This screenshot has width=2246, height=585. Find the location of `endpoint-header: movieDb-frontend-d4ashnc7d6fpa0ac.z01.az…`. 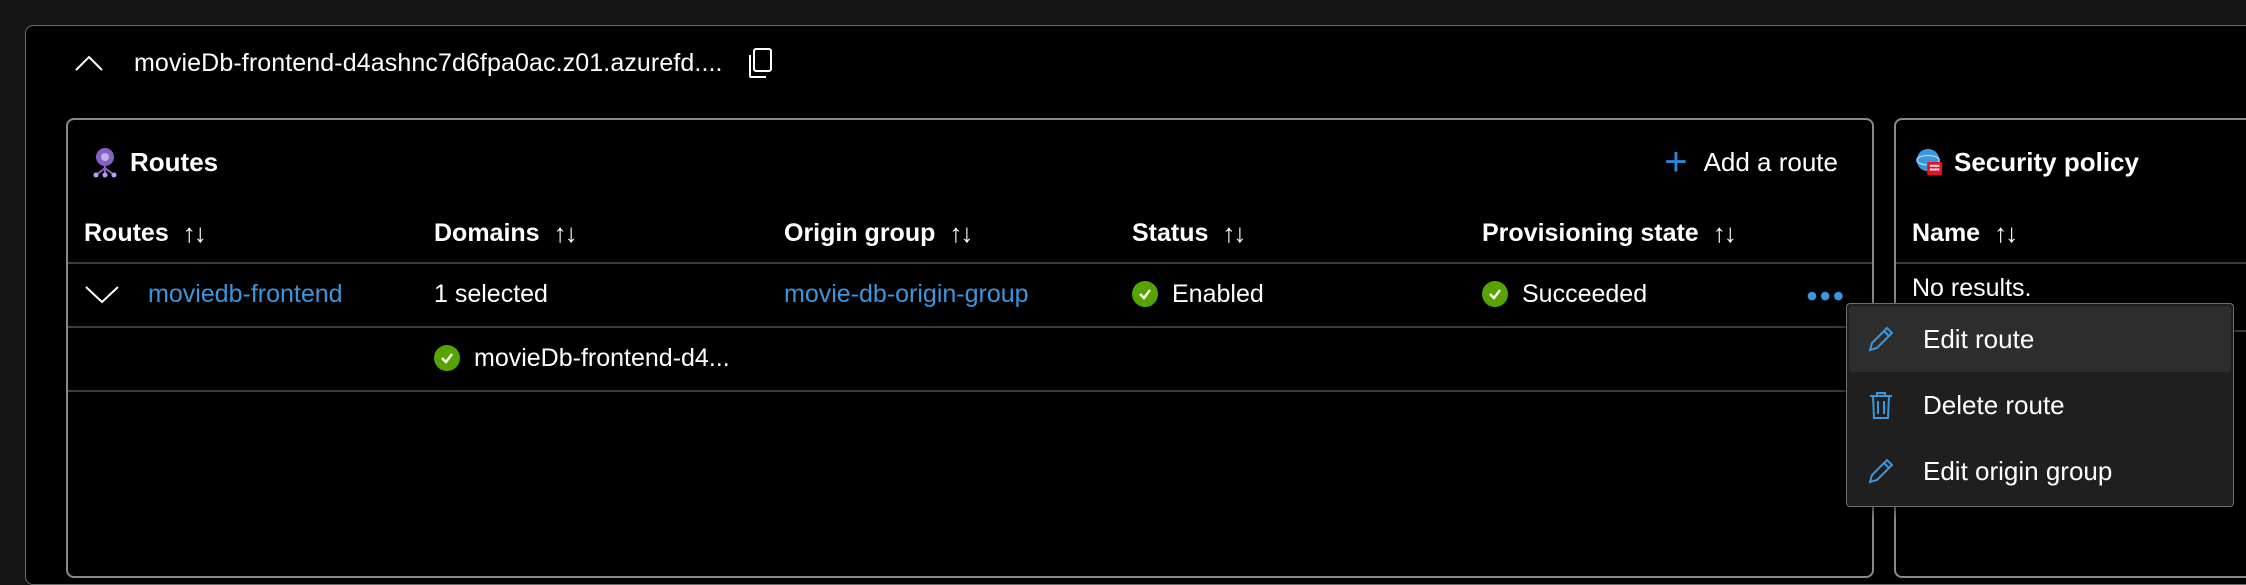

endpoint-header: movieDb-frontend-d4ashnc7d6fpa0ac.z01.az… is located at coordinates (424, 63).